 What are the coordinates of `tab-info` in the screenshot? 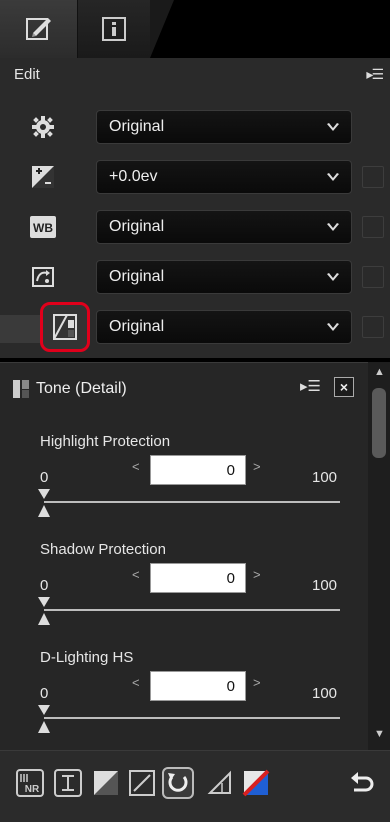 It's located at (126, 29).